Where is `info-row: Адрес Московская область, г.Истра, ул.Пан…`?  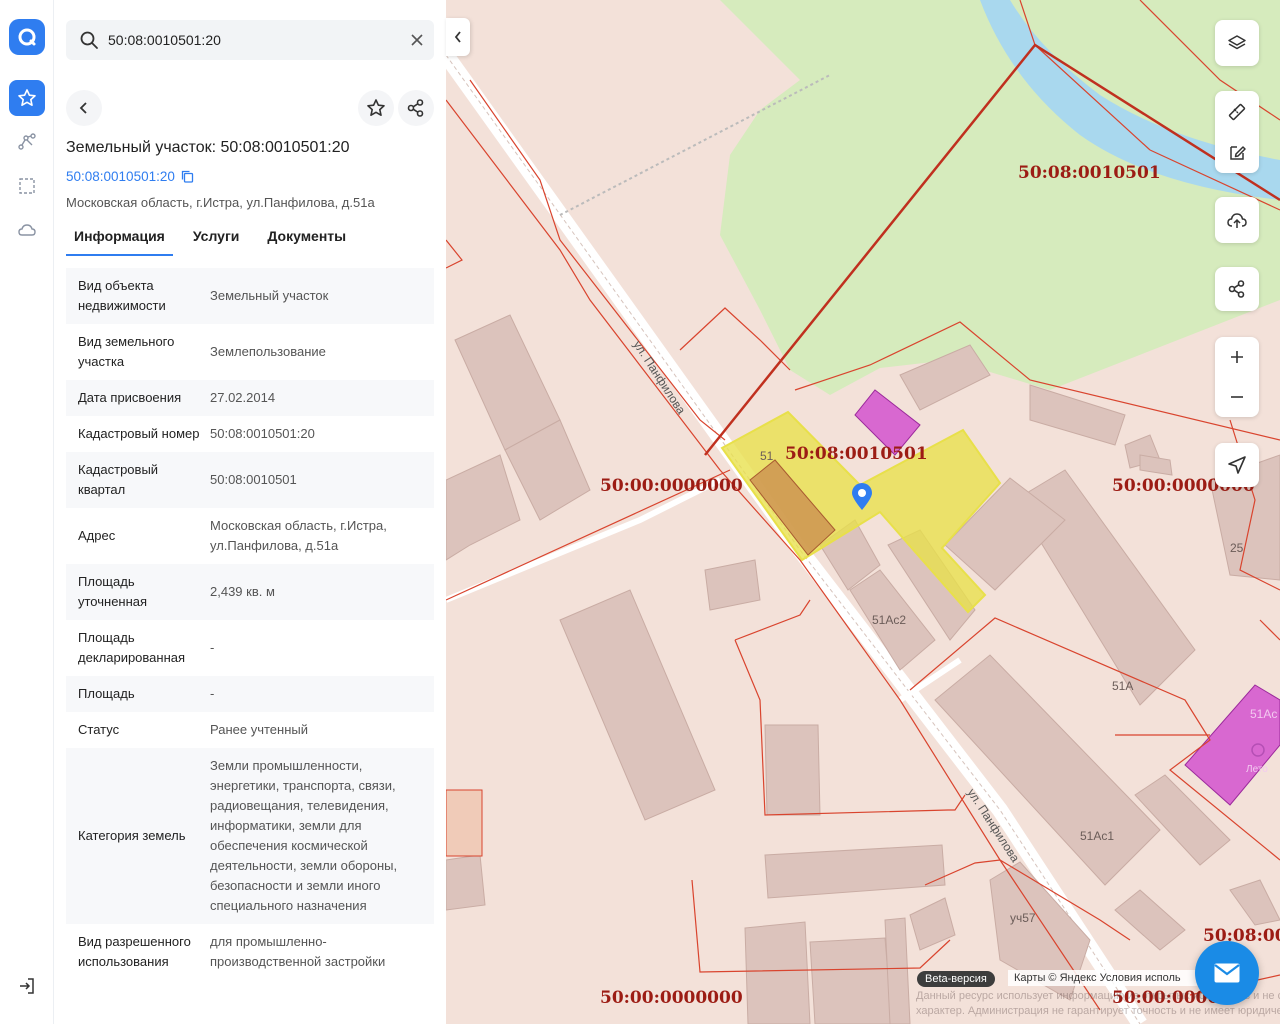 info-row: Адрес Московская область, г.Истра, ул.Пан… is located at coordinates (250, 536).